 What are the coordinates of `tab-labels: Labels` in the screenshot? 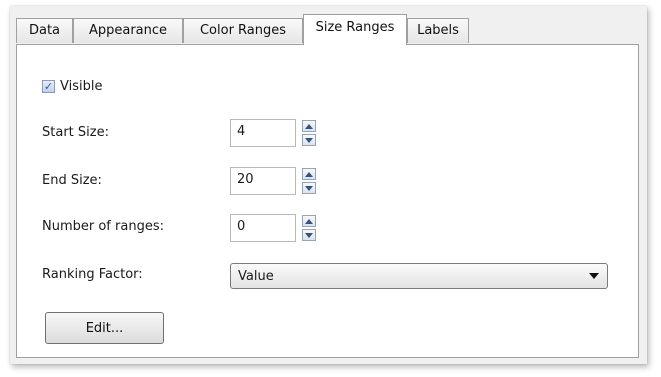 It's located at (438, 30).